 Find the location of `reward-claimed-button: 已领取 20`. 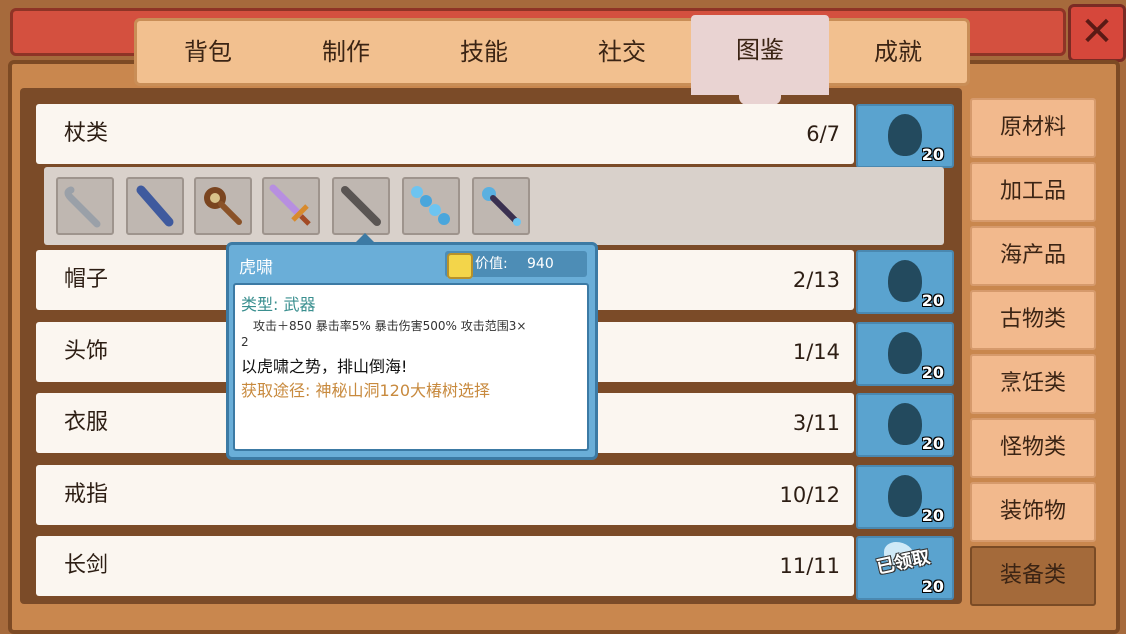

reward-claimed-button: 已领取 20 is located at coordinates (905, 568).